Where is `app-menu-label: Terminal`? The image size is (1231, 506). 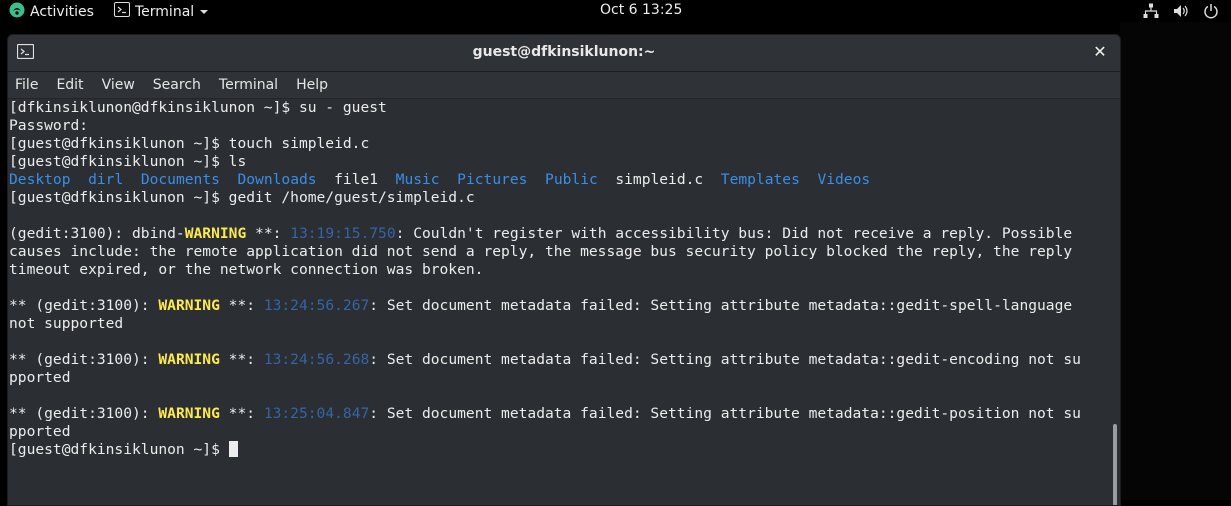
app-menu-label: Terminal is located at coordinates (165, 11).